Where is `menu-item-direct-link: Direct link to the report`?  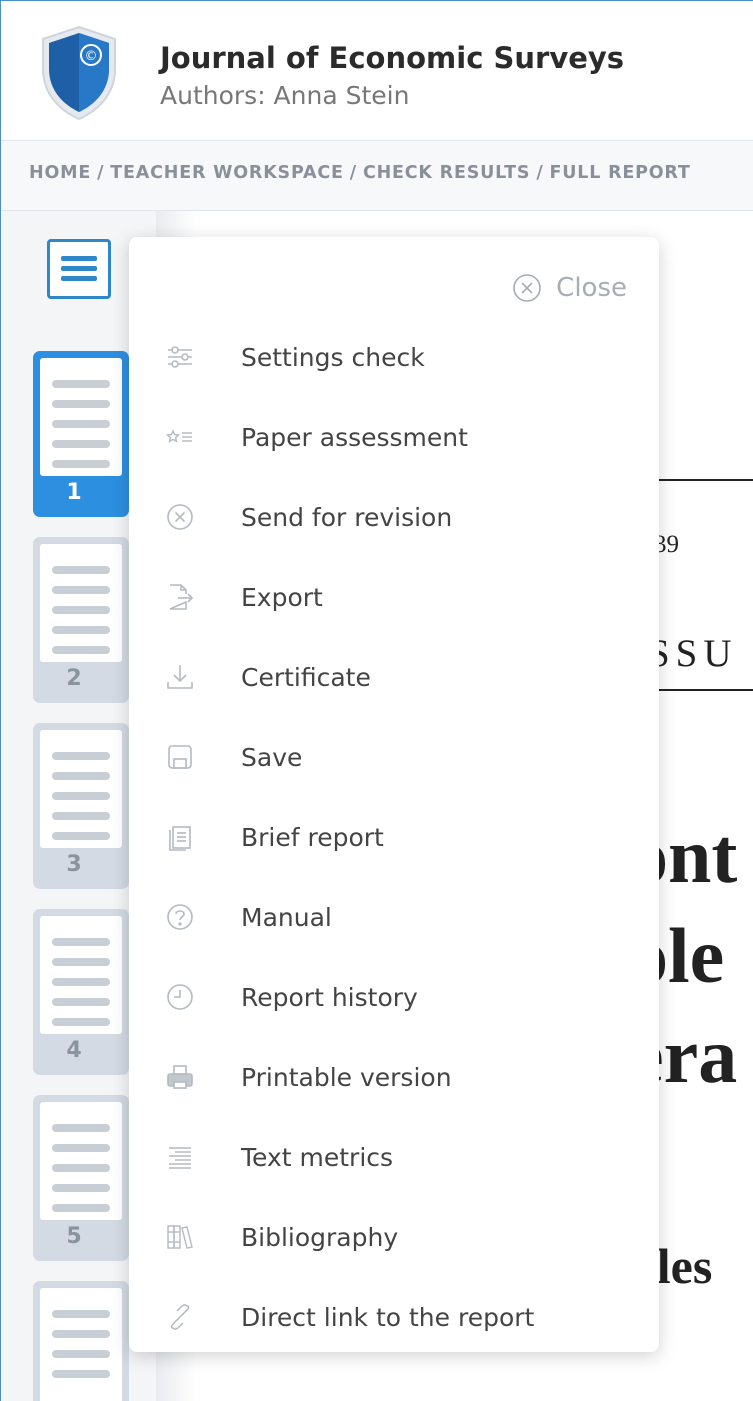 menu-item-direct-link: Direct link to the report is located at coordinates (394, 1317).